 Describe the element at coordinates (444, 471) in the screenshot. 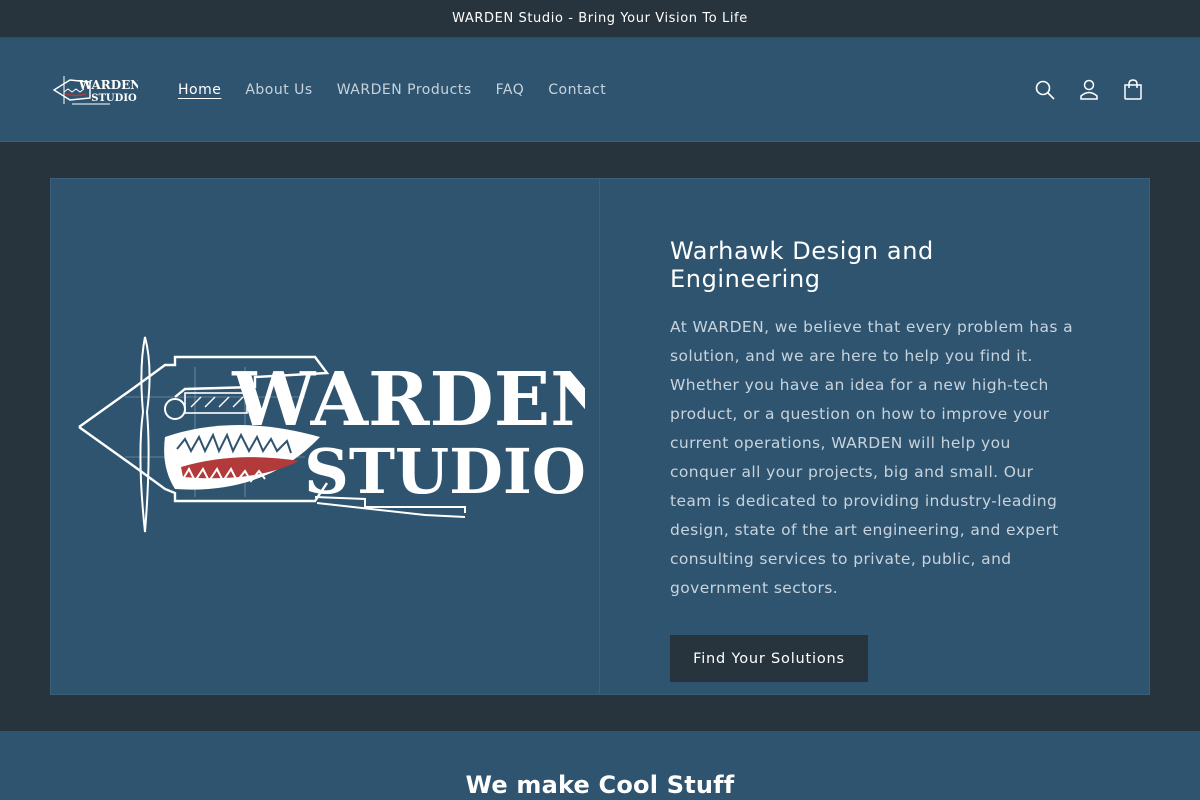

I see `hero-image-word-2: STUDIO` at that location.